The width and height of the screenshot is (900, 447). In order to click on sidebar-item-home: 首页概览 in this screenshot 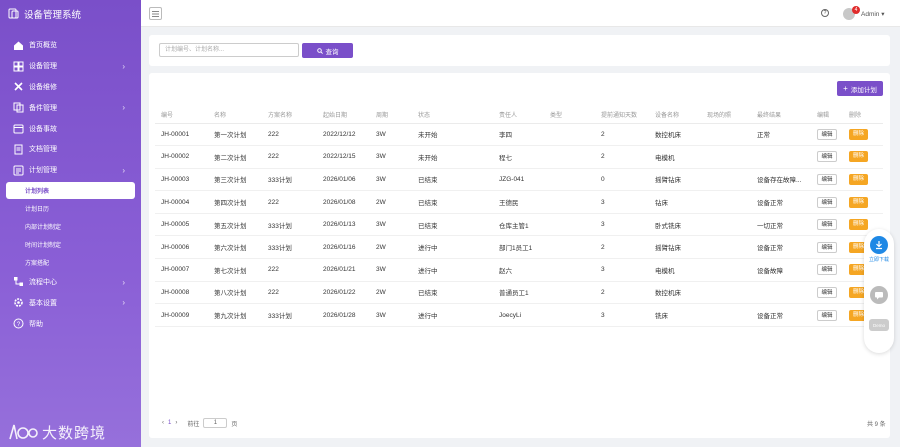, I will do `click(70, 45)`.